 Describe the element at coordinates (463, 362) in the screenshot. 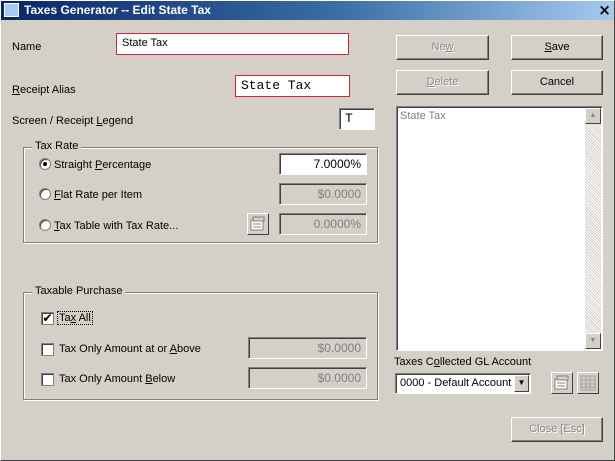

I see `gl-account-label: Taxes Collected GL Account` at that location.